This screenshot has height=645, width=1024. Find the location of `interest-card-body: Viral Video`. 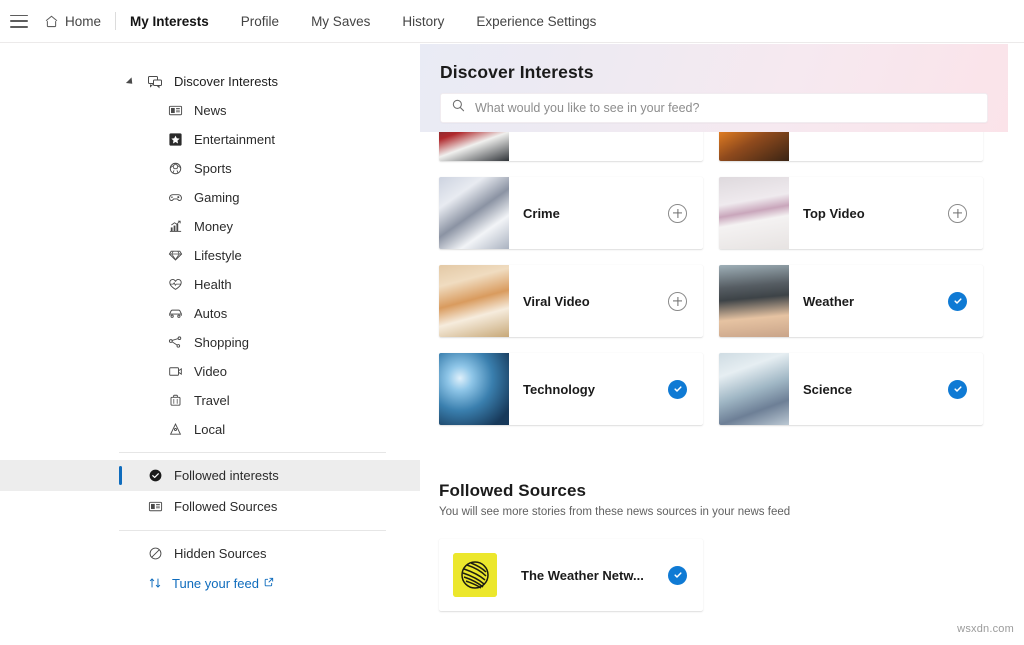

interest-card-body: Viral Video is located at coordinates (606, 301).